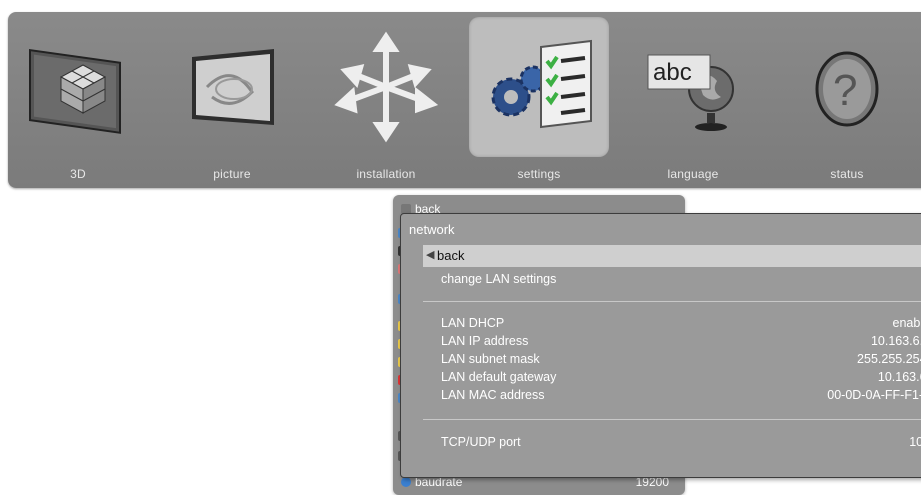 This screenshot has height=495, width=921. I want to click on gears-checklist-icon, so click(539, 87).